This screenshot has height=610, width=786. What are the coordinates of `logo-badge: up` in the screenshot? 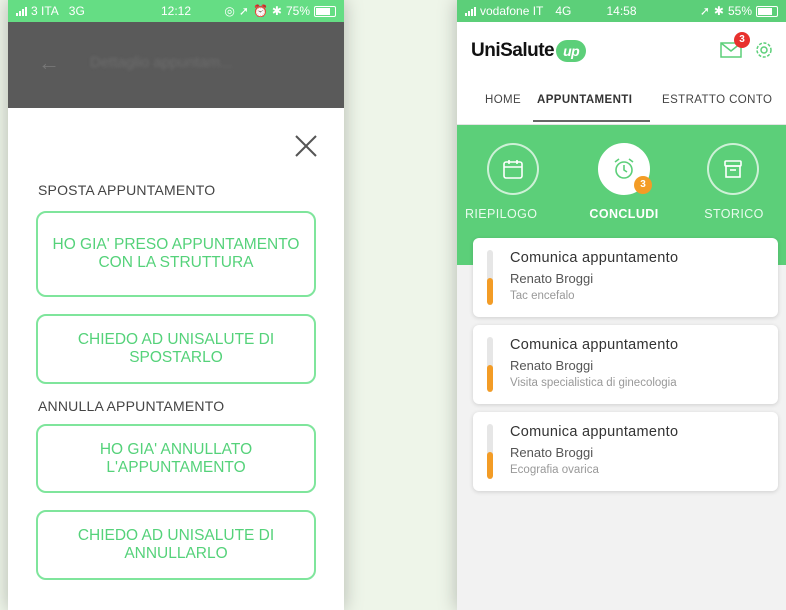 It's located at (571, 50).